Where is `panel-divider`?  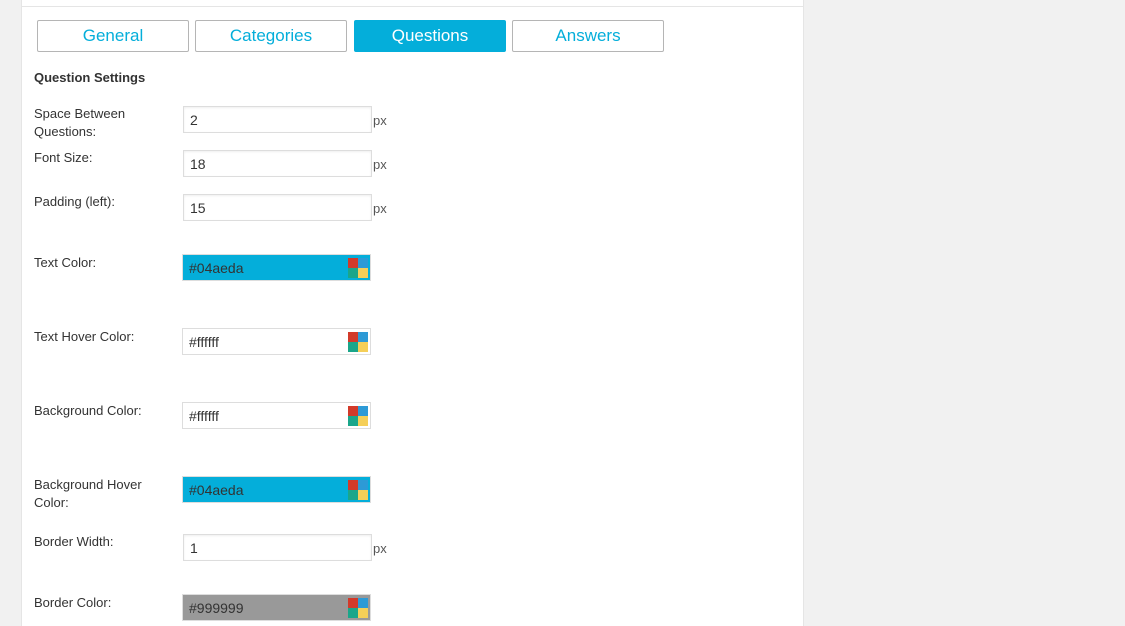
panel-divider is located at coordinates (412, 6).